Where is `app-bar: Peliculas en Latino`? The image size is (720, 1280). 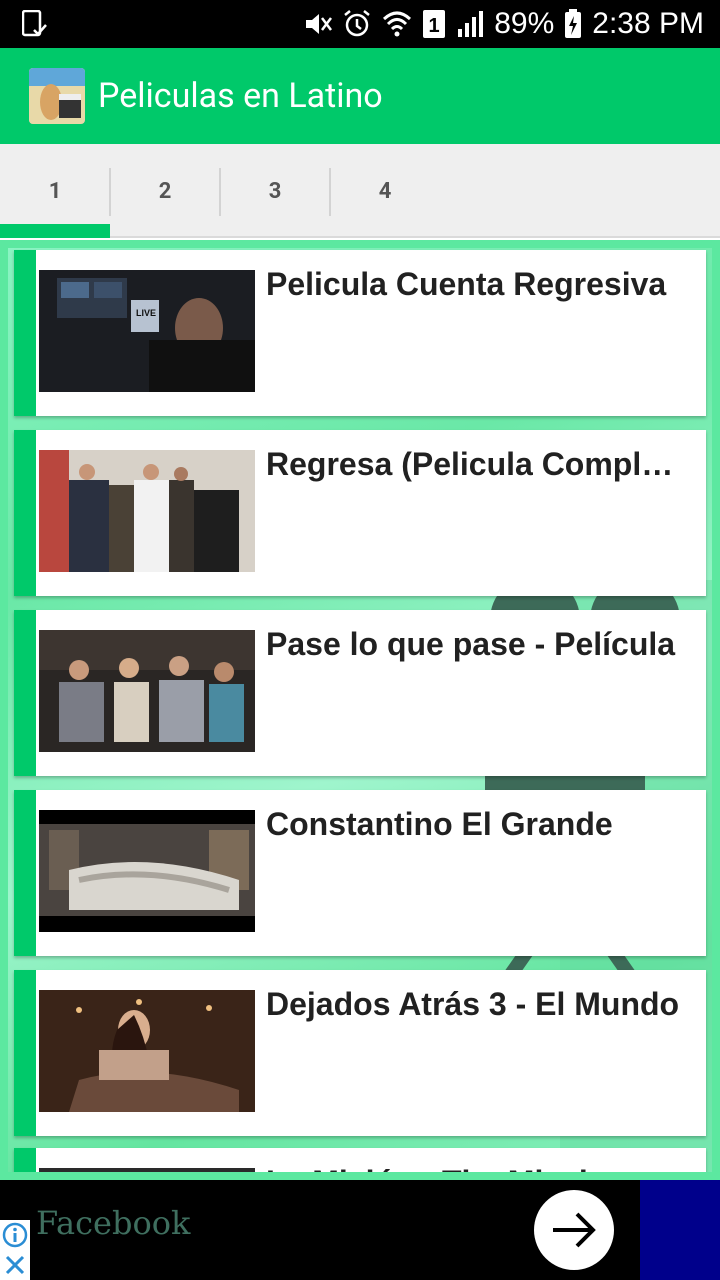 app-bar: Peliculas en Latino is located at coordinates (360, 96).